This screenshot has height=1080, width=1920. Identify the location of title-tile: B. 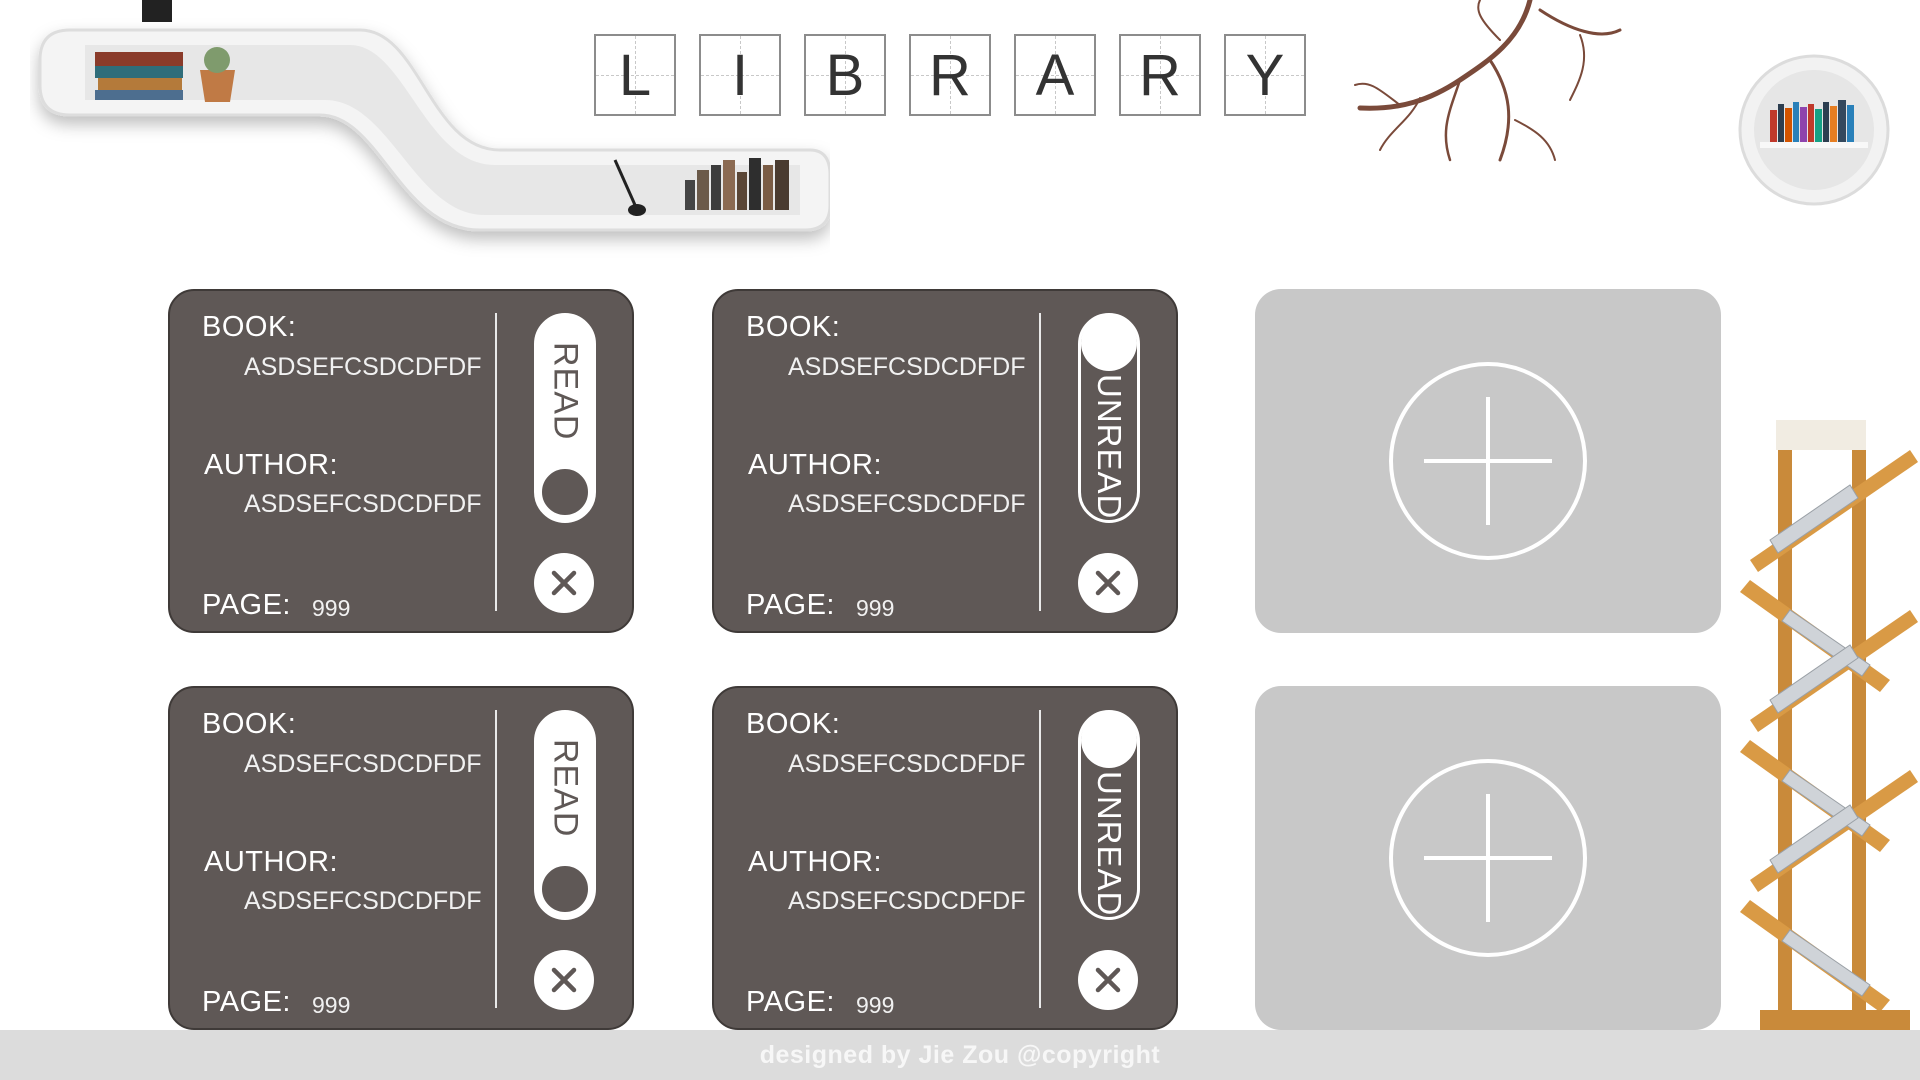
(845, 75).